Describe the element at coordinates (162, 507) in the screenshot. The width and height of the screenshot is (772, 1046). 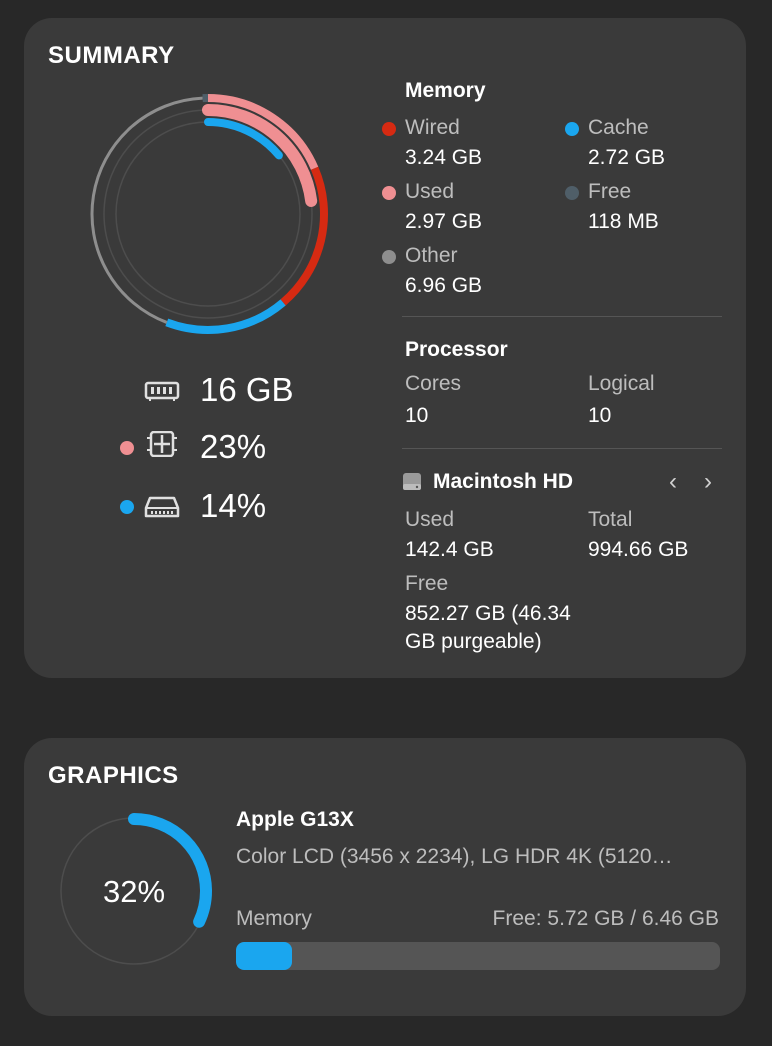
I see `drive-icon` at that location.